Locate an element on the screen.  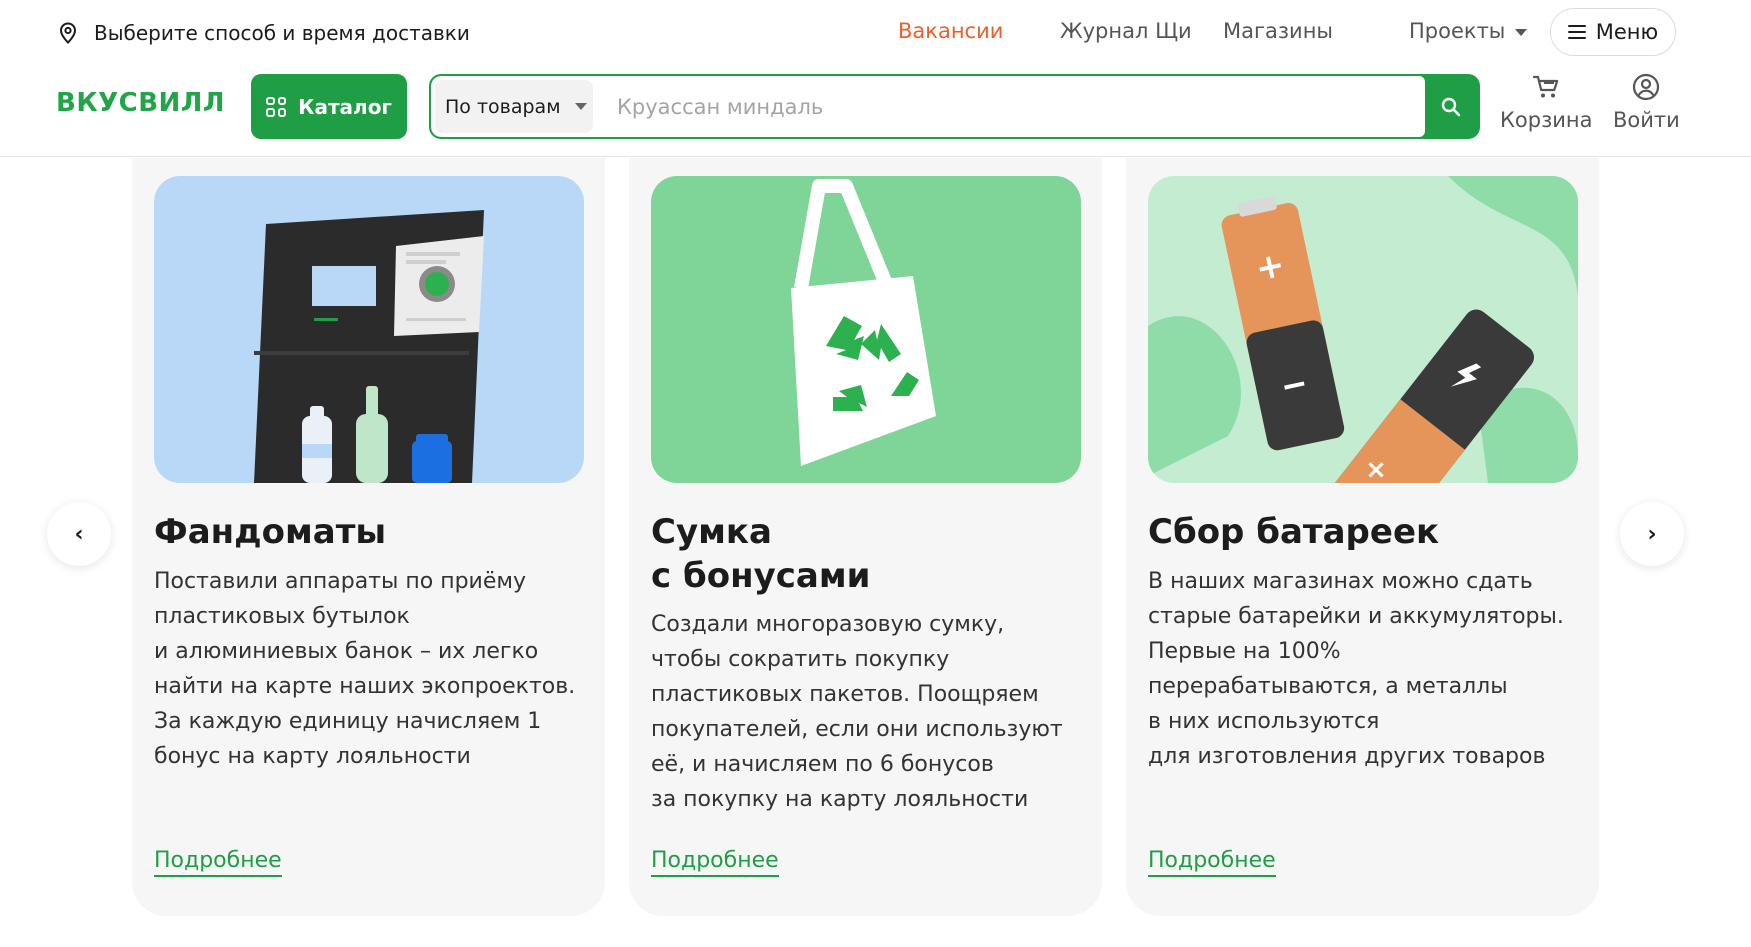
catalog-button: Каталог is located at coordinates (329, 106).